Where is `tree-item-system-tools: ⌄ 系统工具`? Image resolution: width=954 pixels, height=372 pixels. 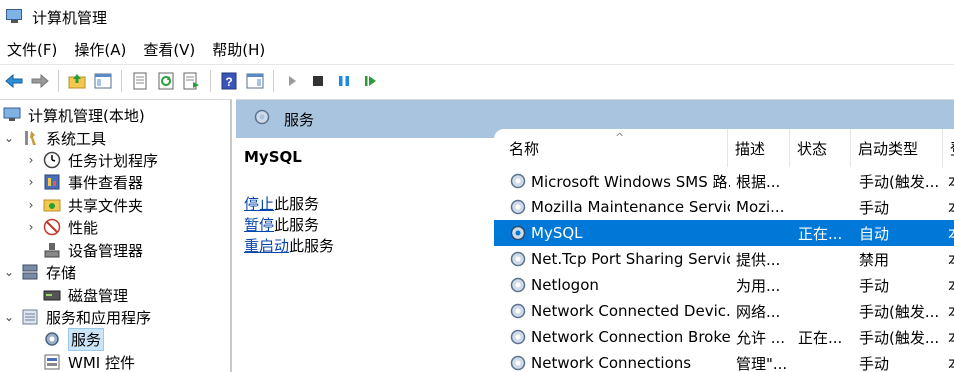 tree-item-system-tools: ⌄ 系统工具 is located at coordinates (54, 138).